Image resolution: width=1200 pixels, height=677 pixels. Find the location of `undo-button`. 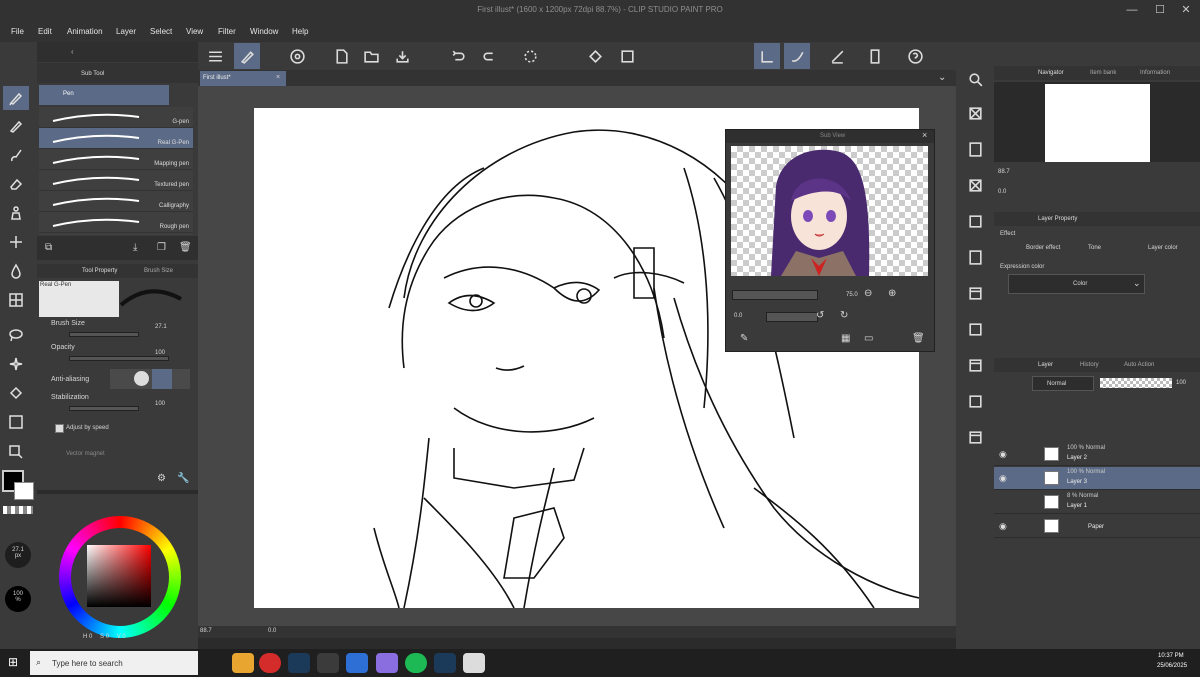

undo-button is located at coordinates (458, 56).